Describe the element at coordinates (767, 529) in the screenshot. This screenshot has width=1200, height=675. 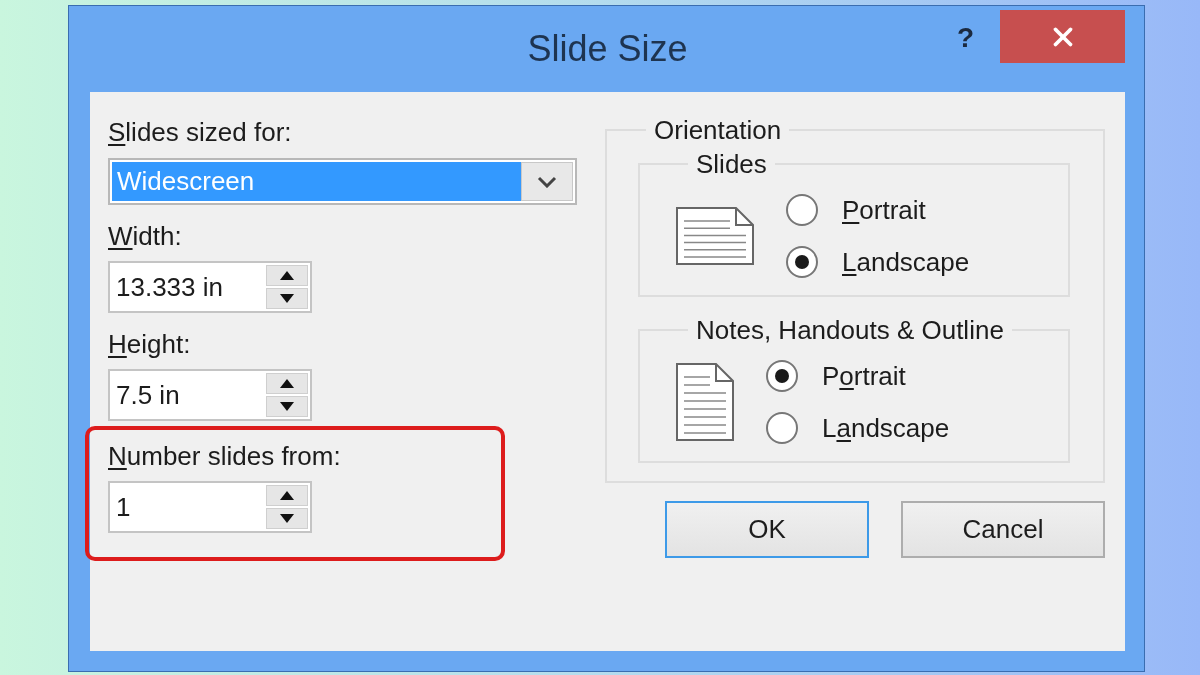
I see `dialog-button: OK` at that location.